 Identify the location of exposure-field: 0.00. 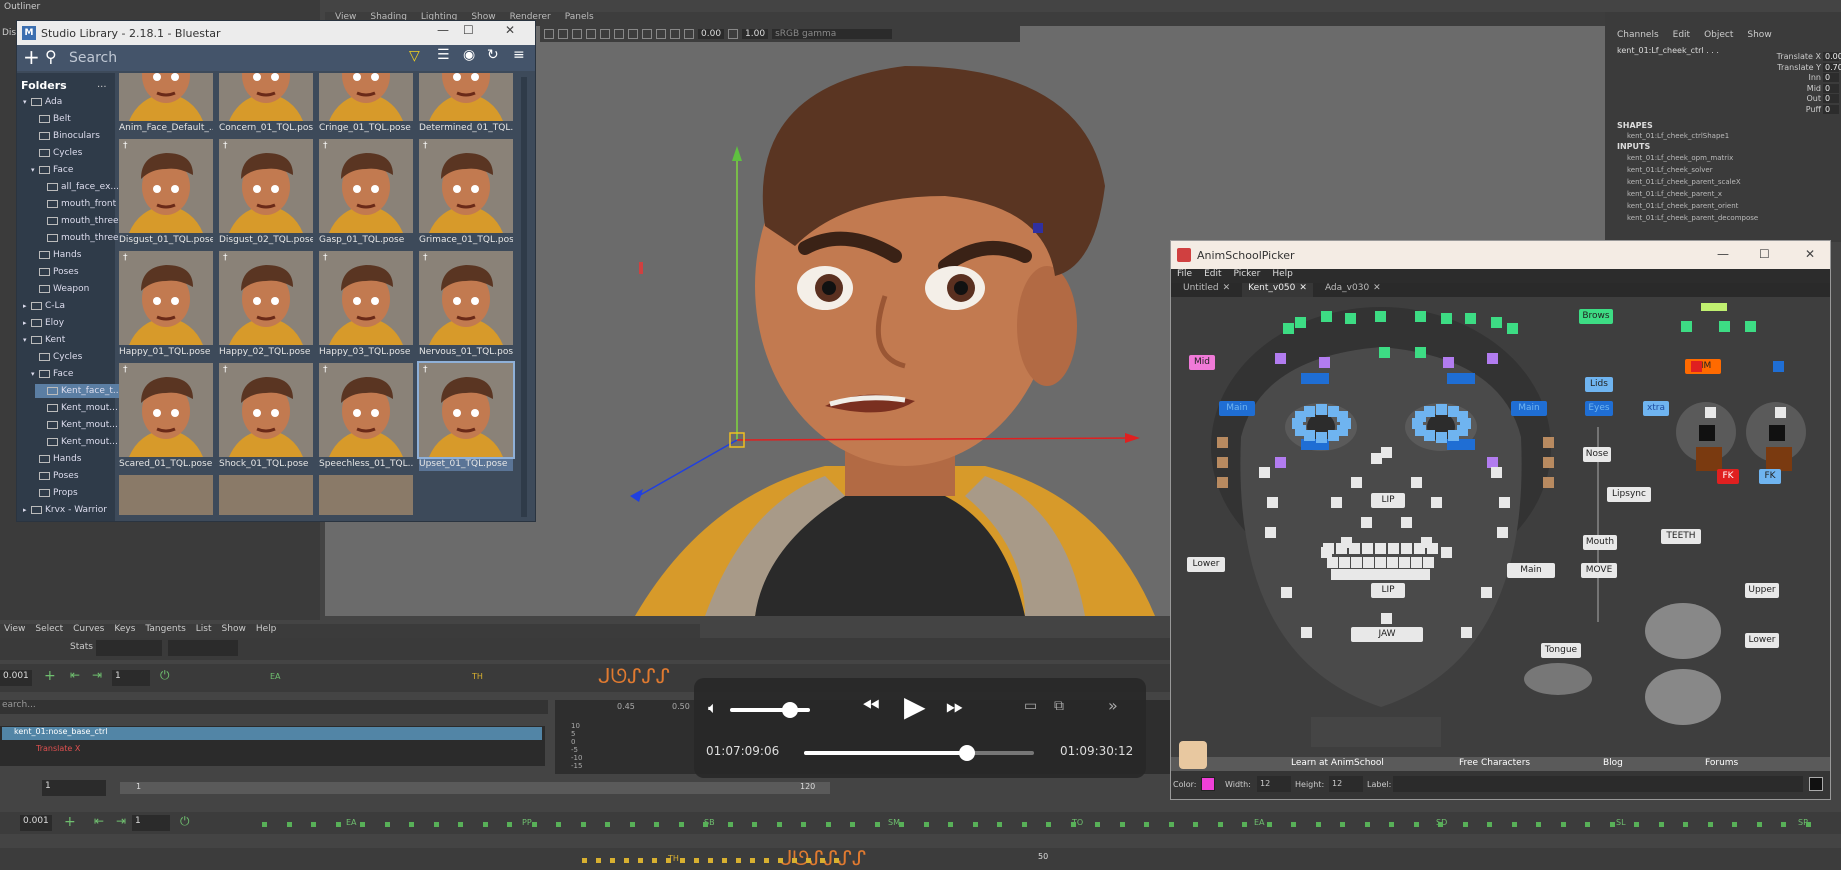
(711, 34).